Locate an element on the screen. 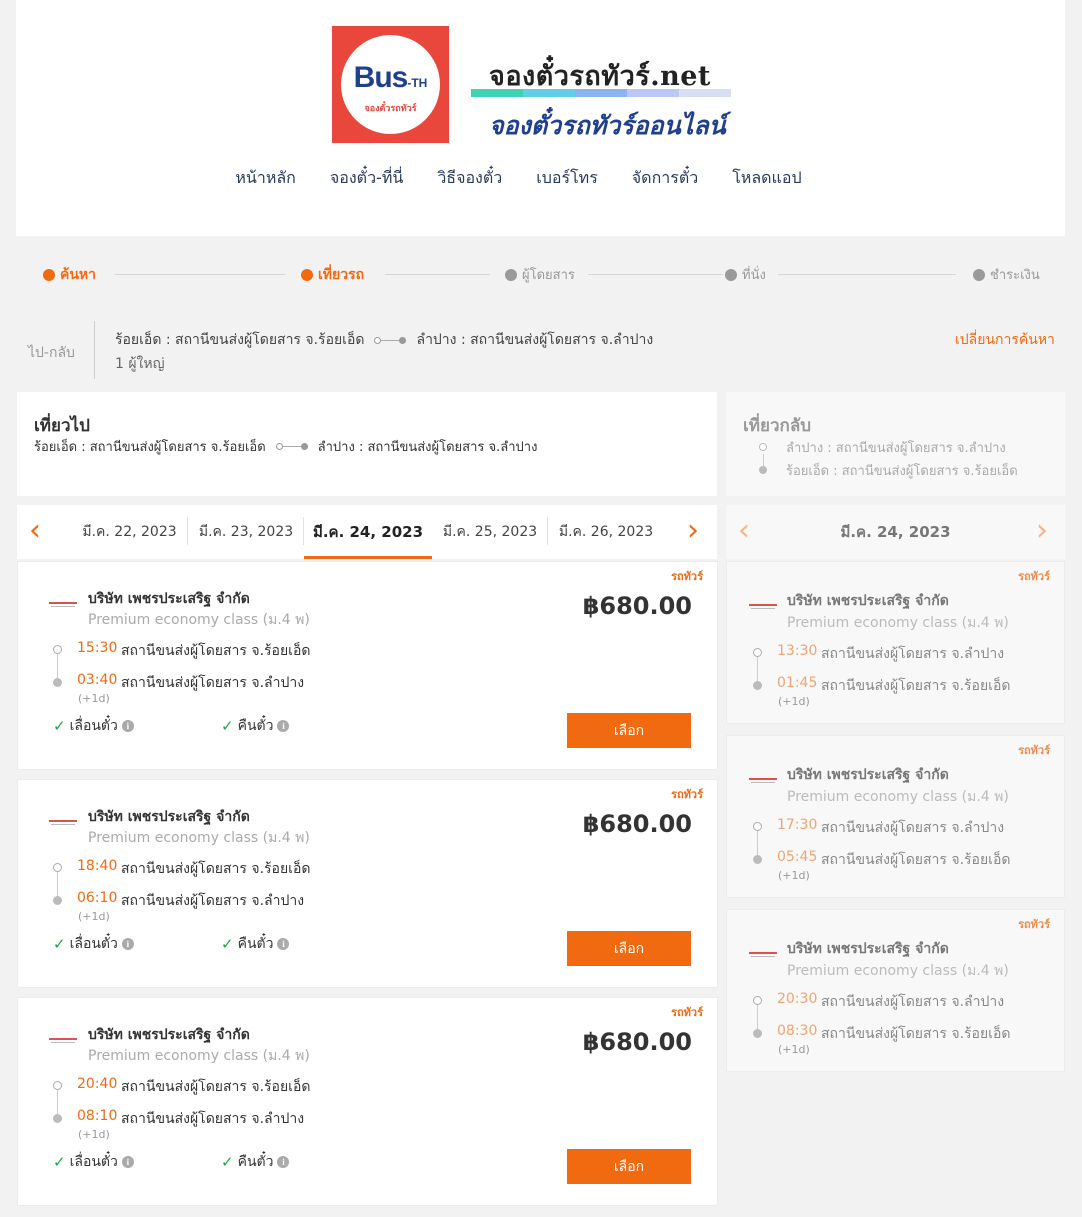 Image resolution: width=1082 pixels, height=1217 pixels. nav-book-ticket: จองตั๋ว-ที่นี่ is located at coordinates (366, 178).